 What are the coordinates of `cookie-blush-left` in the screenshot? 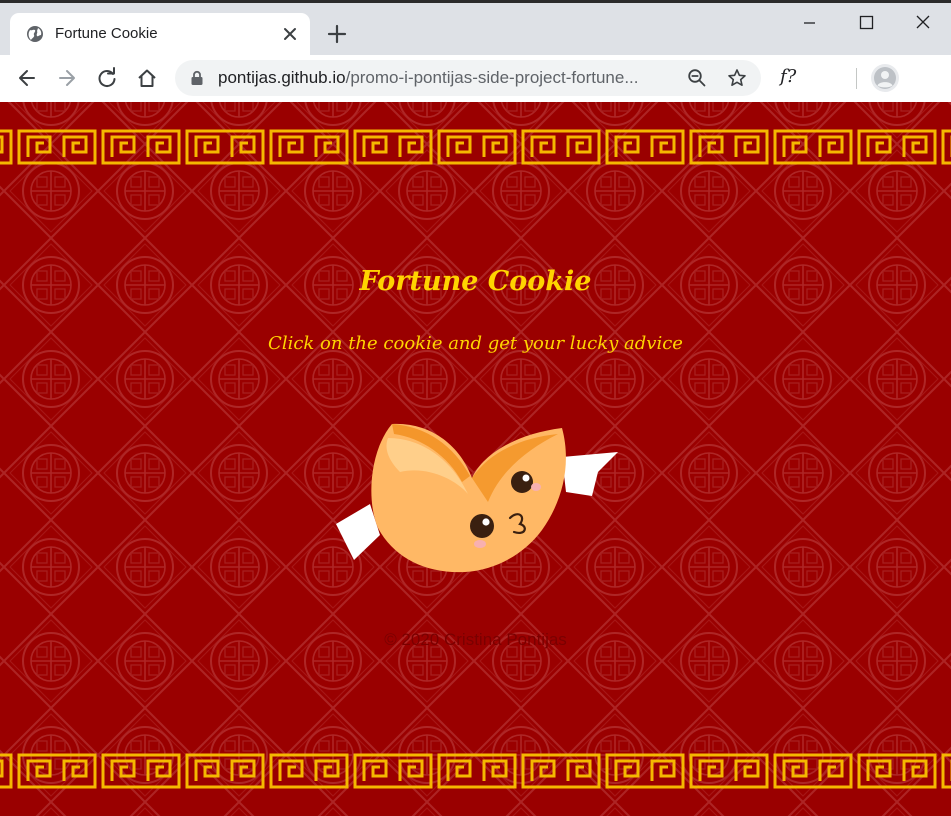 It's located at (480, 544).